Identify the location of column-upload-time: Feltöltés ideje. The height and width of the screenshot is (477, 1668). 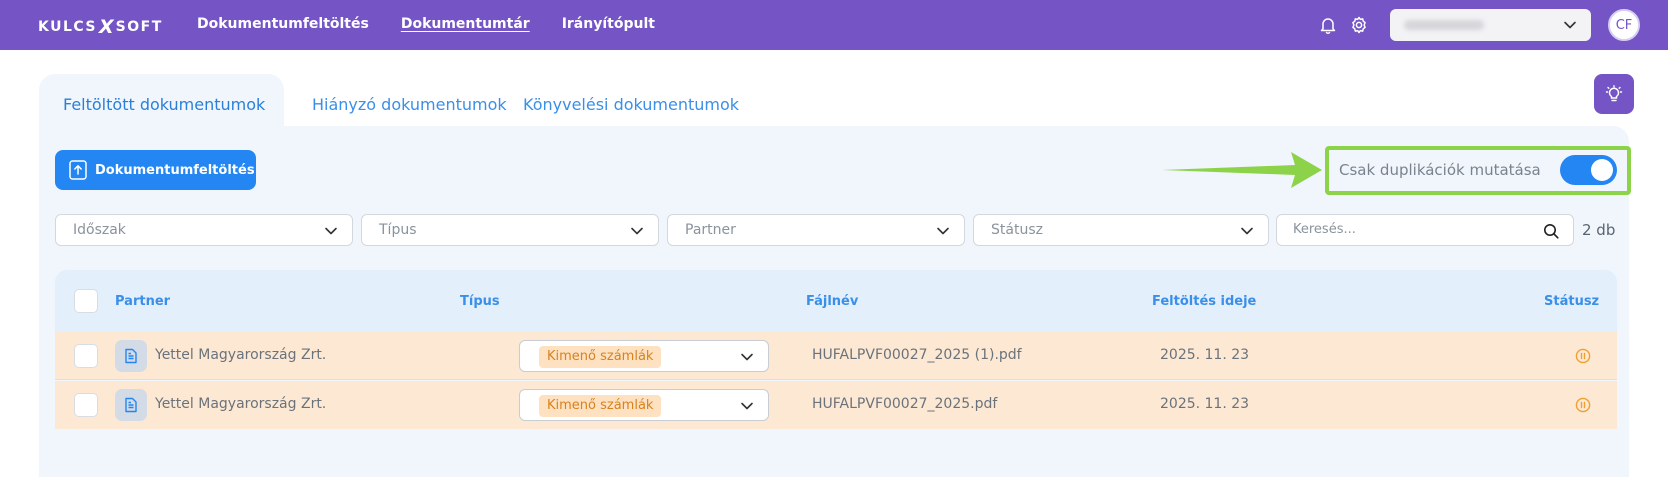
(1204, 301).